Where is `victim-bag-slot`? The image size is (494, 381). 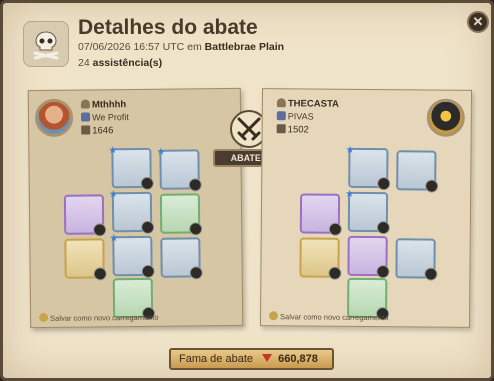
victim-bag-slot is located at coordinates (320, 169).